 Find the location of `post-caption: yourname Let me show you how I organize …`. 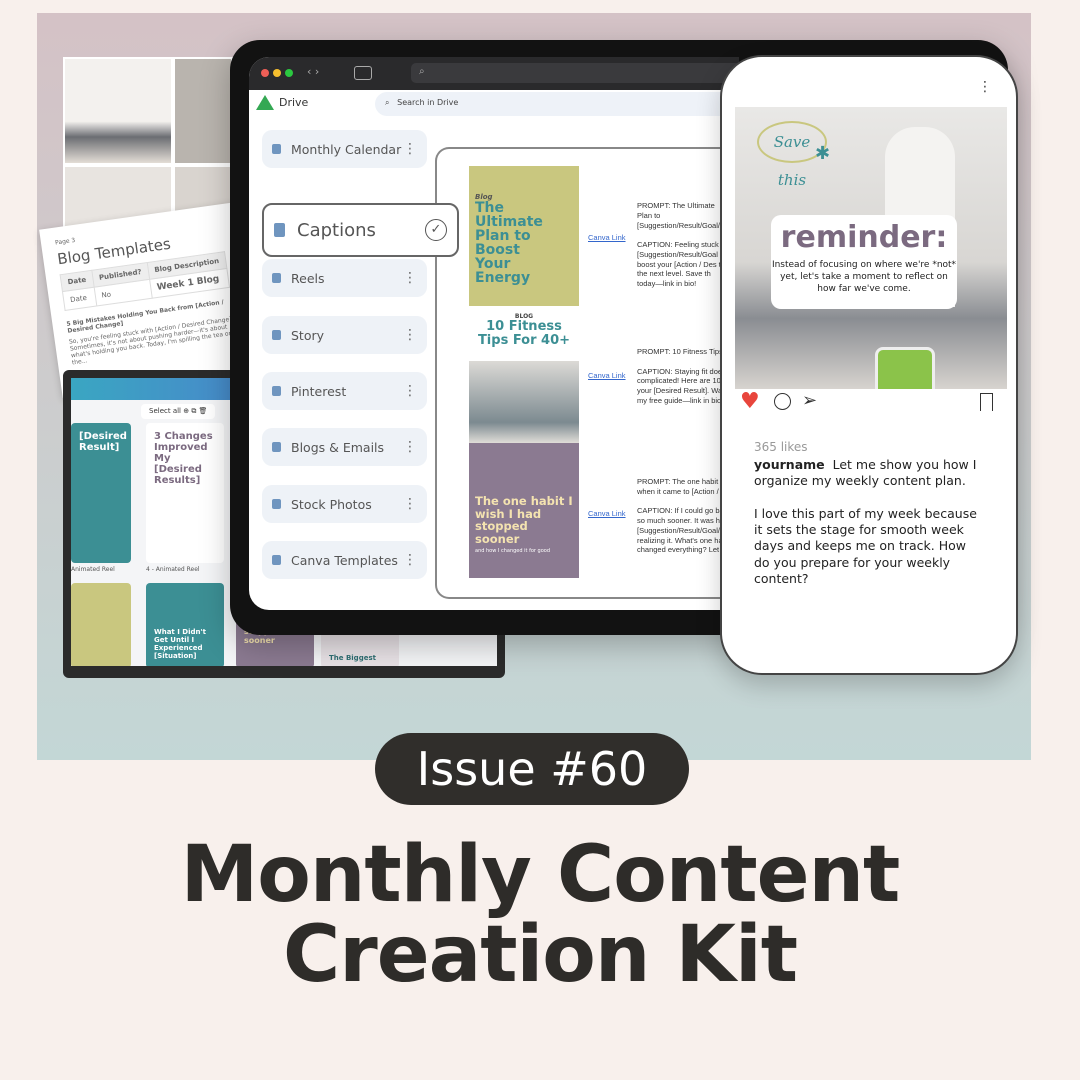

post-caption: yourname Let me show you how I organize … is located at coordinates (869, 522).